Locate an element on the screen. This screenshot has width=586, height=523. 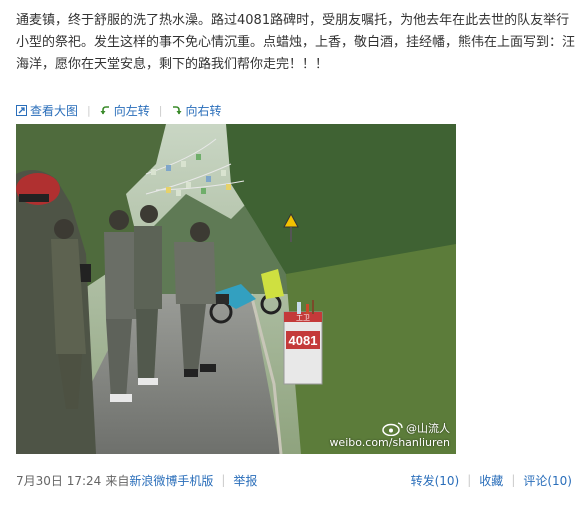
watermark-handle: @山流人 is located at coordinates (428, 428).